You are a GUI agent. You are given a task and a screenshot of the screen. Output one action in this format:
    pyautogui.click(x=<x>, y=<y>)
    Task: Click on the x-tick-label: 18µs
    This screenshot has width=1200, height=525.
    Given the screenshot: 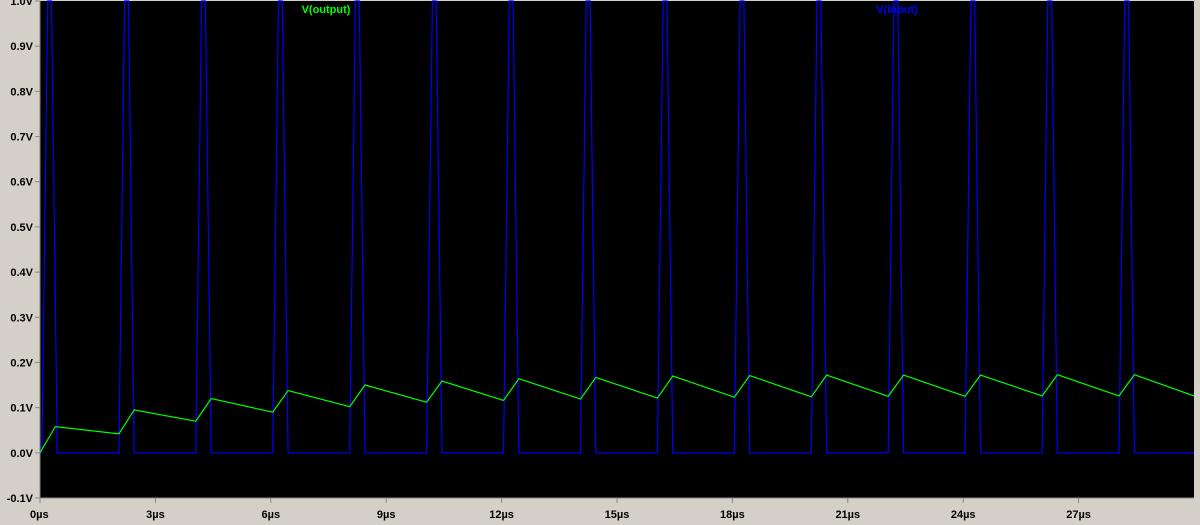 What is the action you would take?
    pyautogui.click(x=732, y=515)
    